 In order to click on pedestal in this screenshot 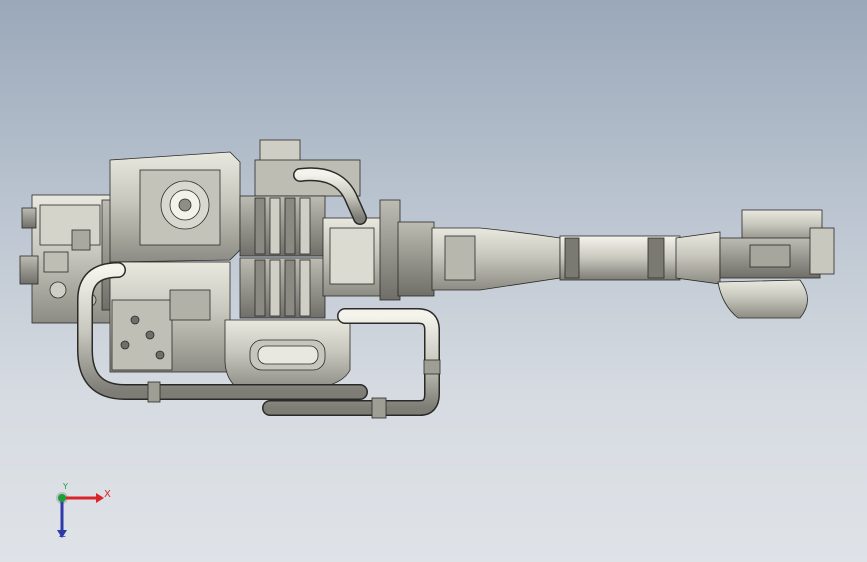, I will do `click(287, 355)`.